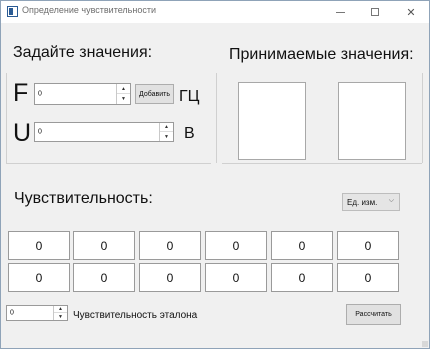  Describe the element at coordinates (83, 198) in the screenshot. I see `sensitivity-heading: Чувствительность:` at that location.